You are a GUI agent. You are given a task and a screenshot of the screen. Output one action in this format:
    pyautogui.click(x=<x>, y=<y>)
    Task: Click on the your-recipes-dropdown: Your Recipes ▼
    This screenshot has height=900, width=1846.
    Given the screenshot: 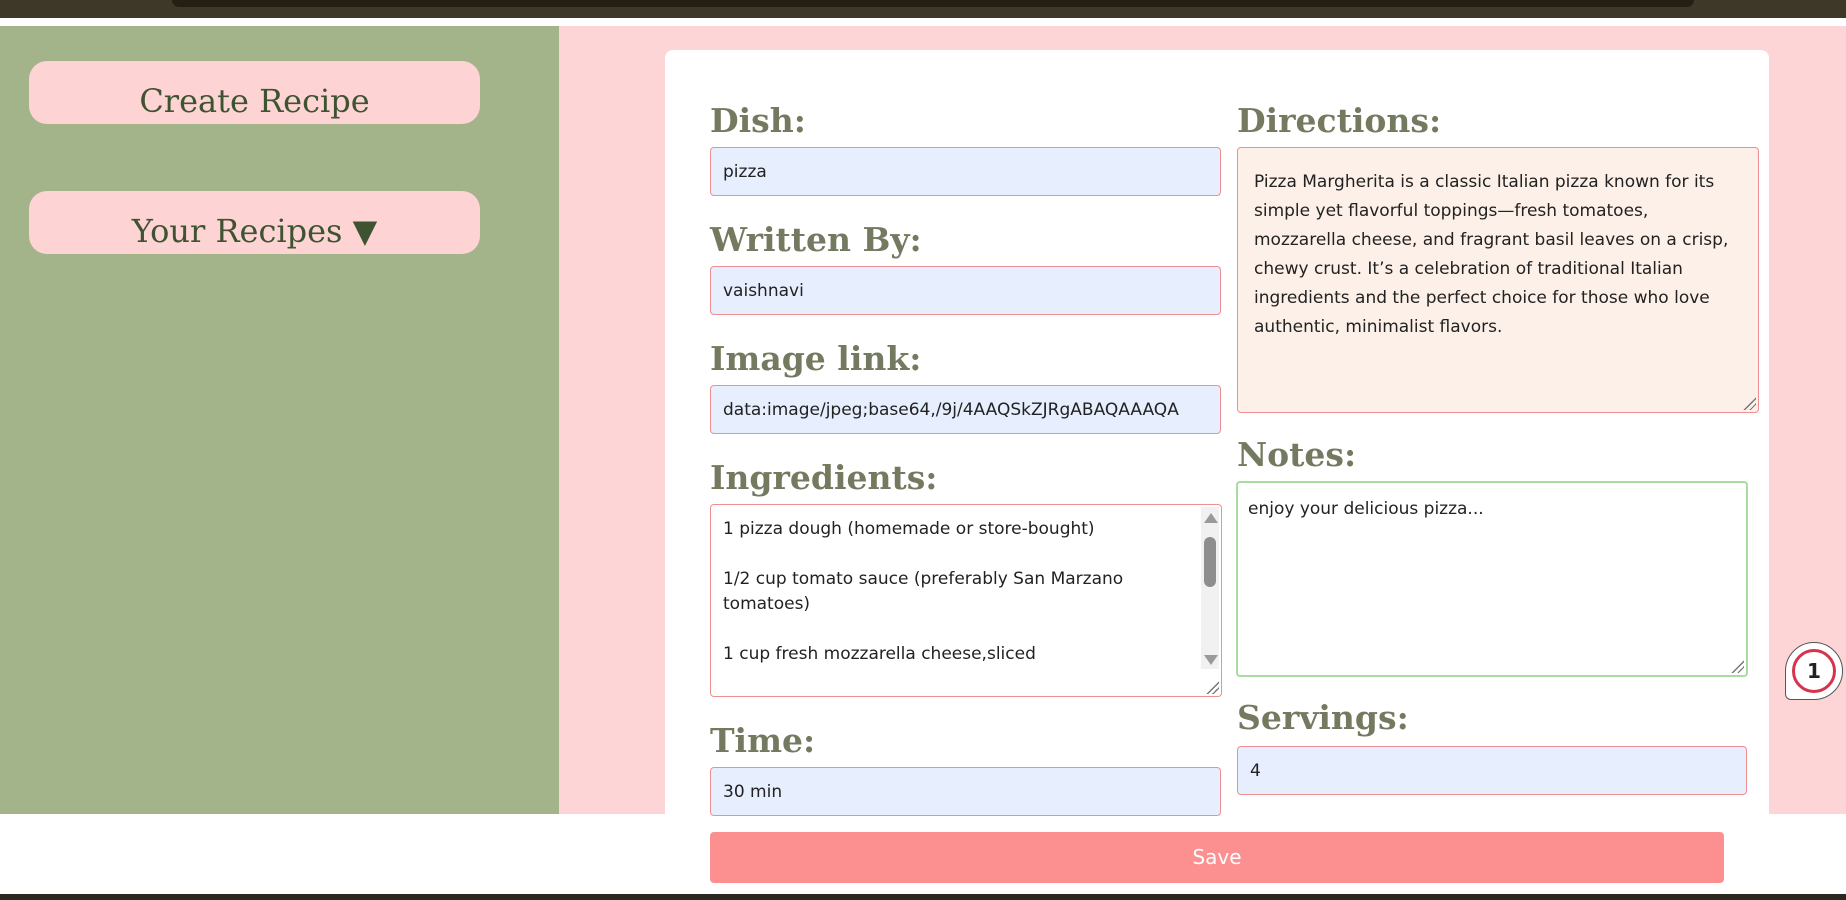 What is the action you would take?
    pyautogui.click(x=254, y=222)
    